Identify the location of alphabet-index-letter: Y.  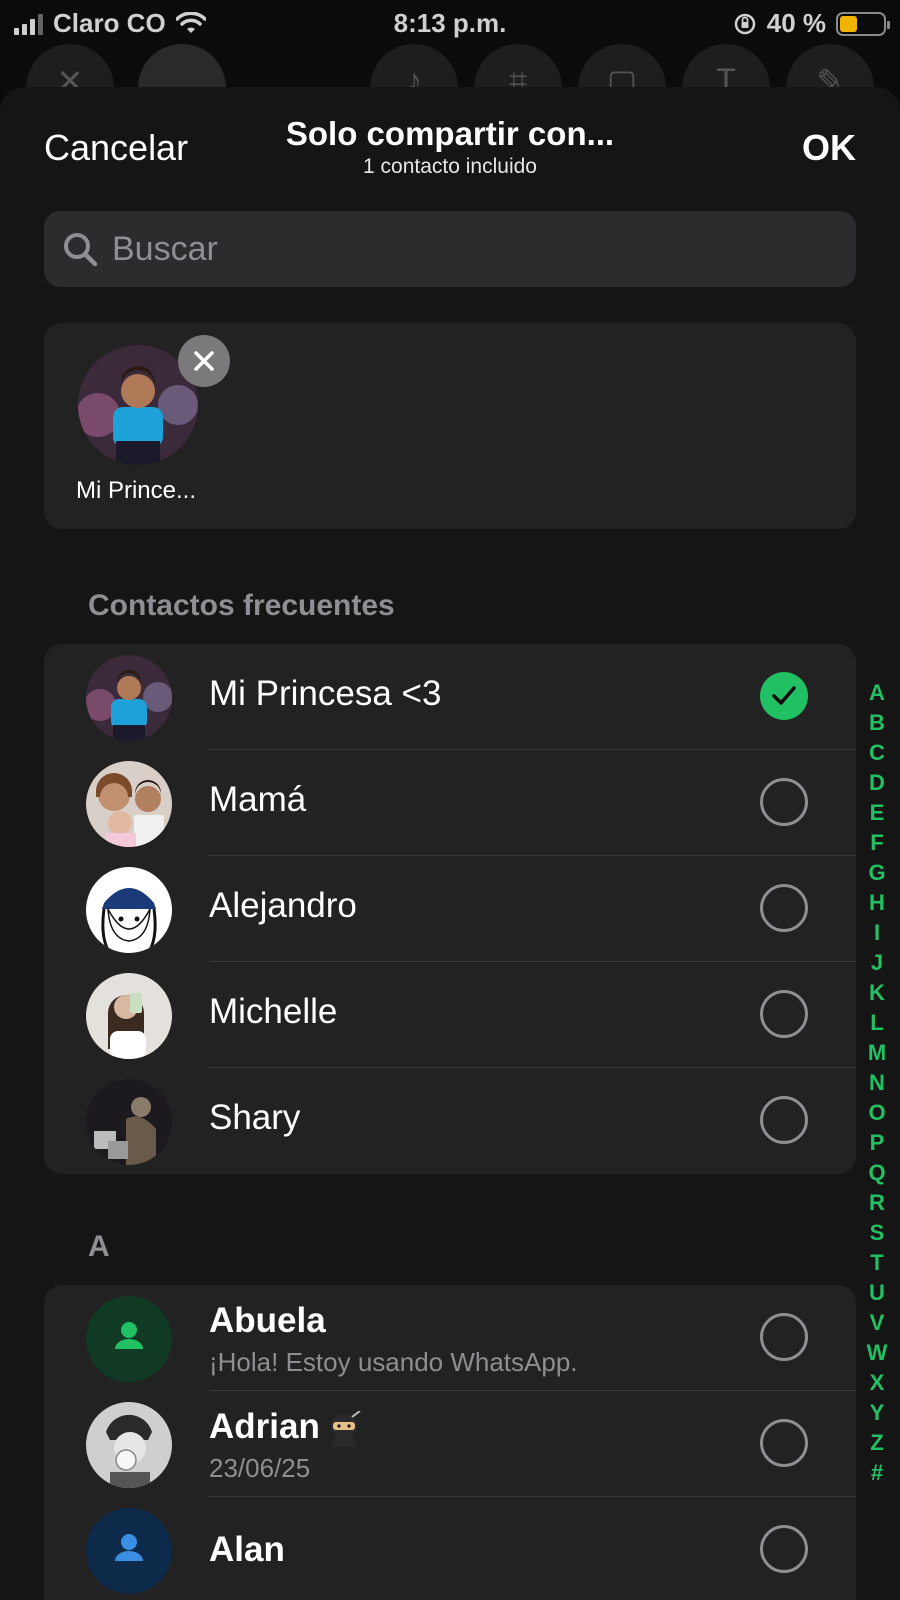
(877, 1413).